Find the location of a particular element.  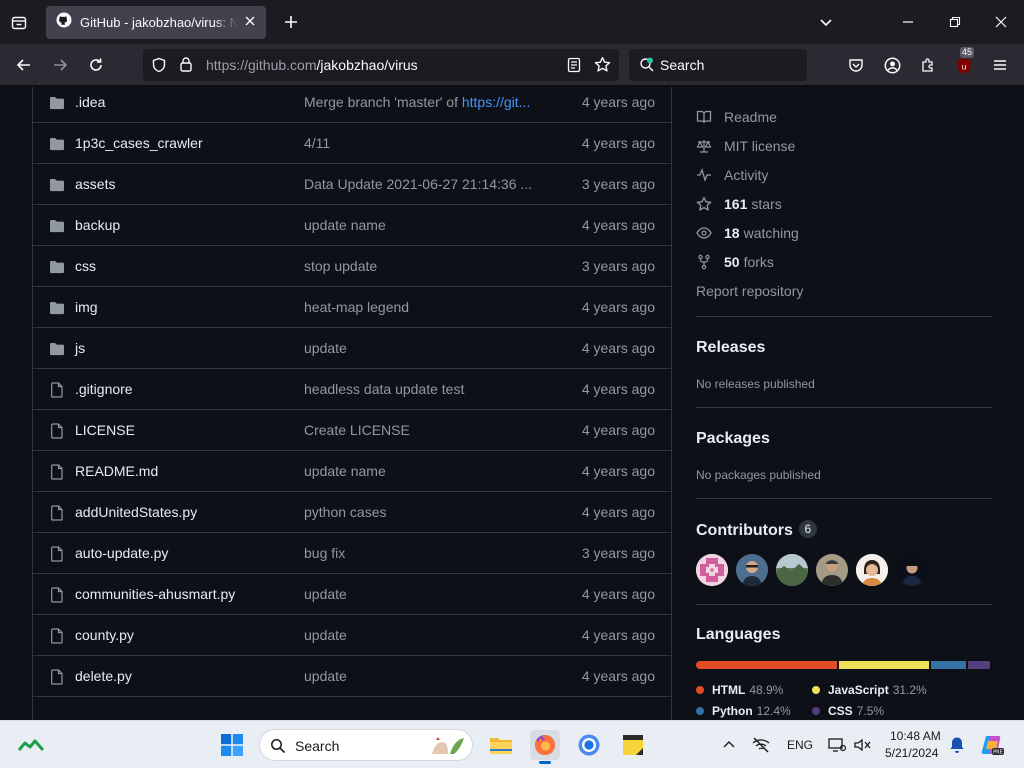

file-name-link: county.py is located at coordinates (104, 635).